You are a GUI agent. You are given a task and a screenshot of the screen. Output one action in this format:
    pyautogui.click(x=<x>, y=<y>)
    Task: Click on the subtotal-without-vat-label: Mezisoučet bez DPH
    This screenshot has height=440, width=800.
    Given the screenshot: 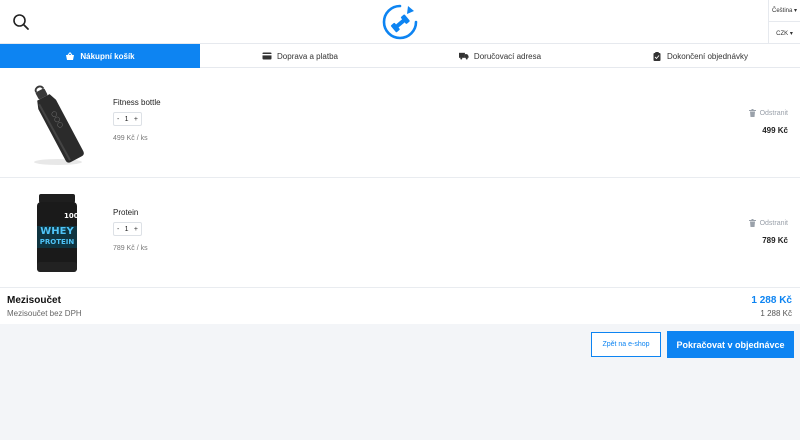 What is the action you would take?
    pyautogui.click(x=44, y=313)
    